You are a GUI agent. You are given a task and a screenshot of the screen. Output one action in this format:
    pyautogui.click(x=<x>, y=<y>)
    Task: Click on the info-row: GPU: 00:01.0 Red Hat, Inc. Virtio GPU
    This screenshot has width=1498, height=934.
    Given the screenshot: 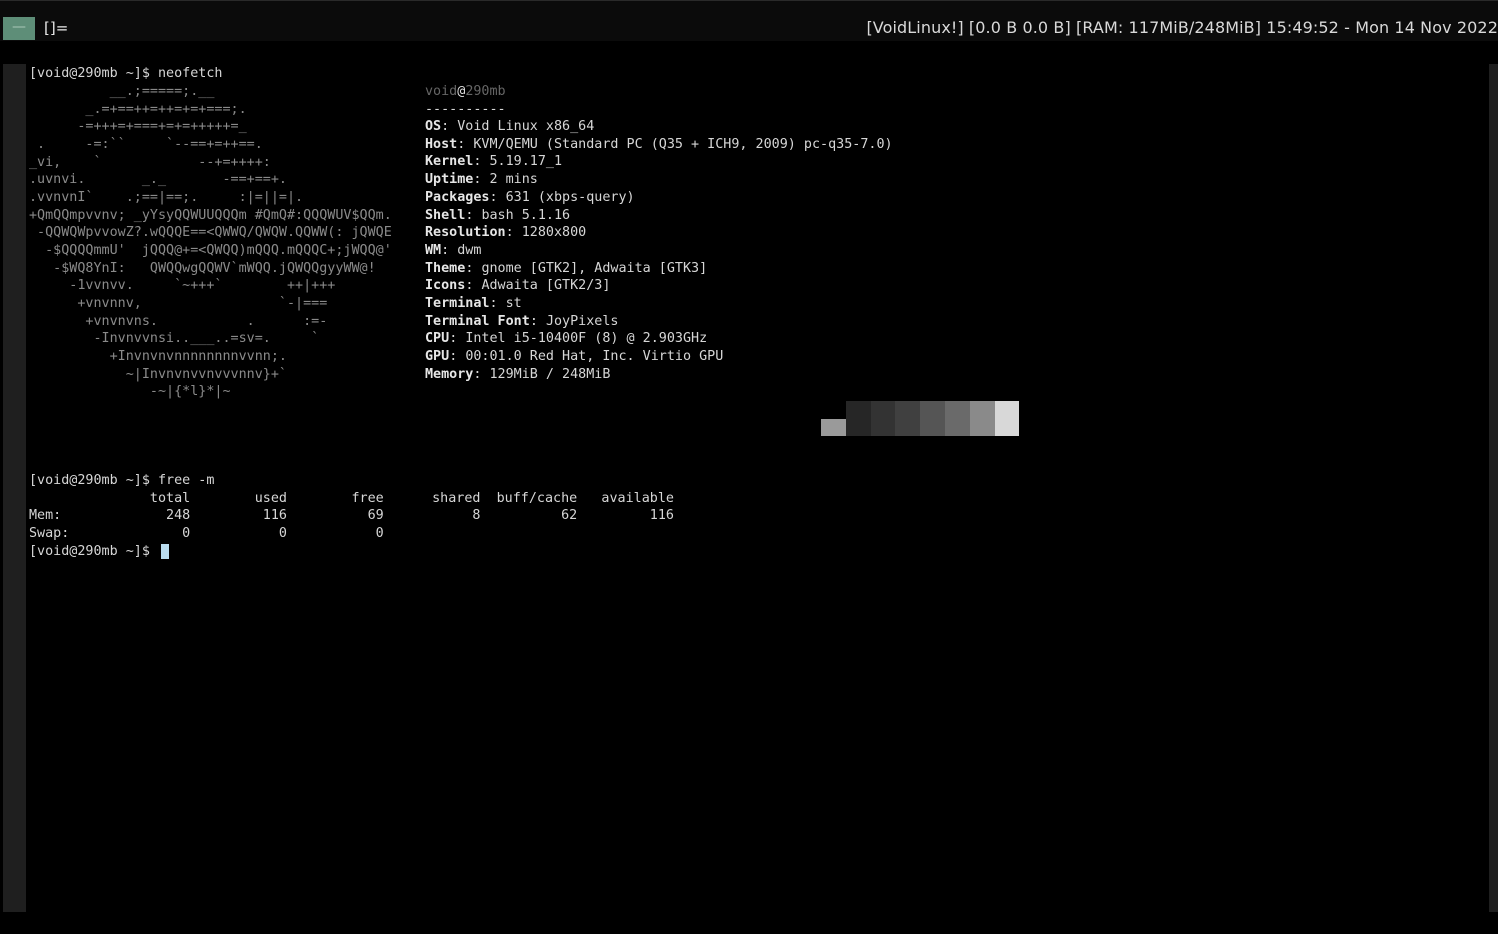 What is the action you would take?
    pyautogui.click(x=574, y=357)
    